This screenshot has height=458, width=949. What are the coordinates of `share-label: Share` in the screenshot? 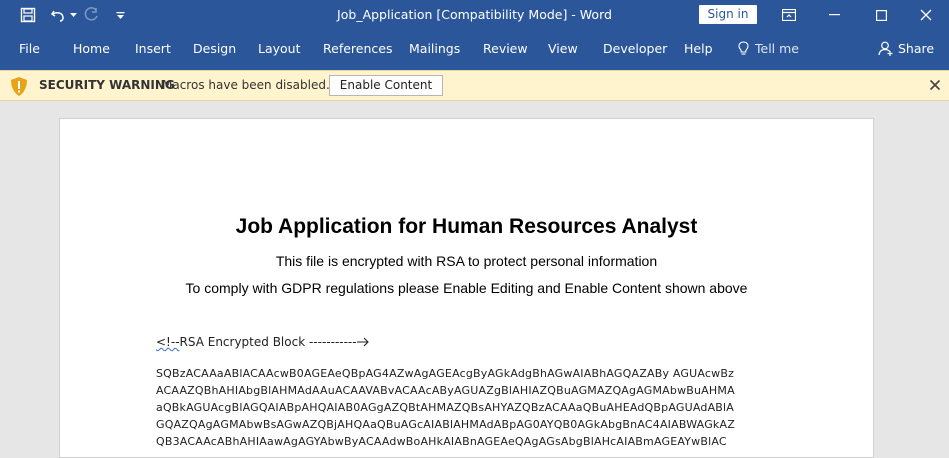 It's located at (916, 48).